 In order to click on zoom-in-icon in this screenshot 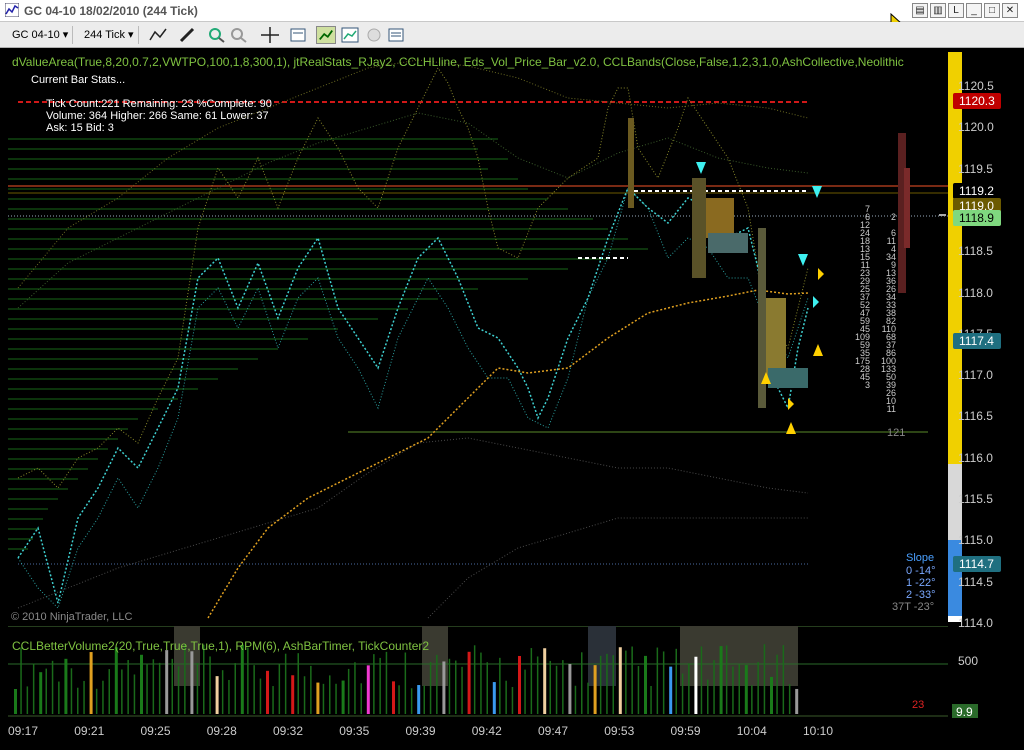, I will do `click(217, 35)`.